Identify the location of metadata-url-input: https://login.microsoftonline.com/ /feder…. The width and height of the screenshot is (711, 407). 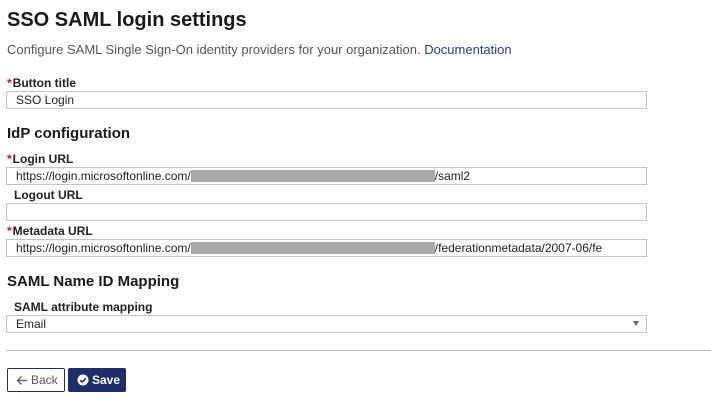
(326, 248).